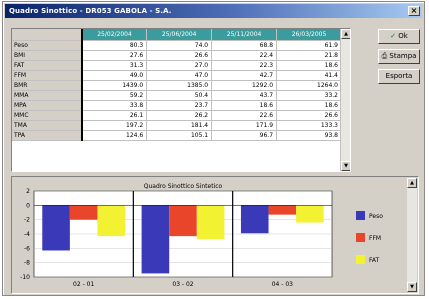 This screenshot has height=299, width=429. Describe the element at coordinates (179, 105) in the screenshot. I see `table-cell: 23.7` at that location.